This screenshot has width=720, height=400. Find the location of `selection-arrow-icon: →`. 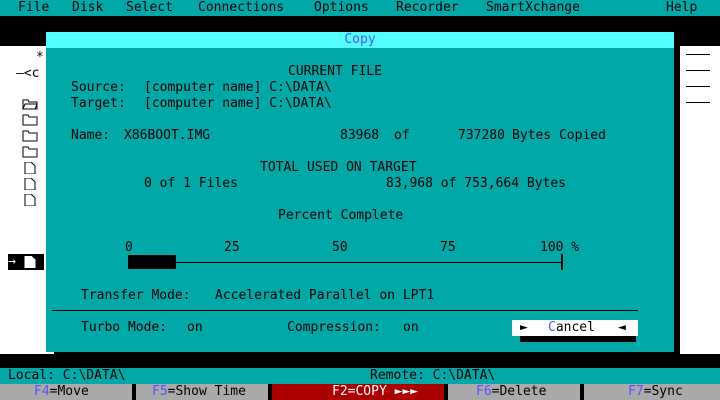

selection-arrow-icon: → is located at coordinates (12, 261).